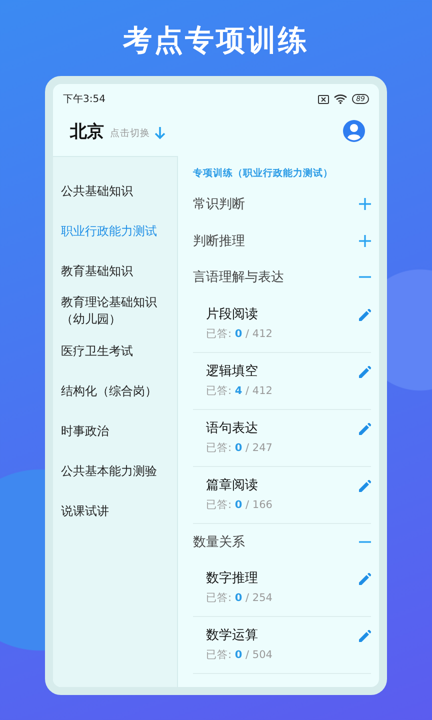 The image size is (432, 720). Describe the element at coordinates (115, 351) in the screenshot. I see `category-item: 医疗卫生考试` at that location.